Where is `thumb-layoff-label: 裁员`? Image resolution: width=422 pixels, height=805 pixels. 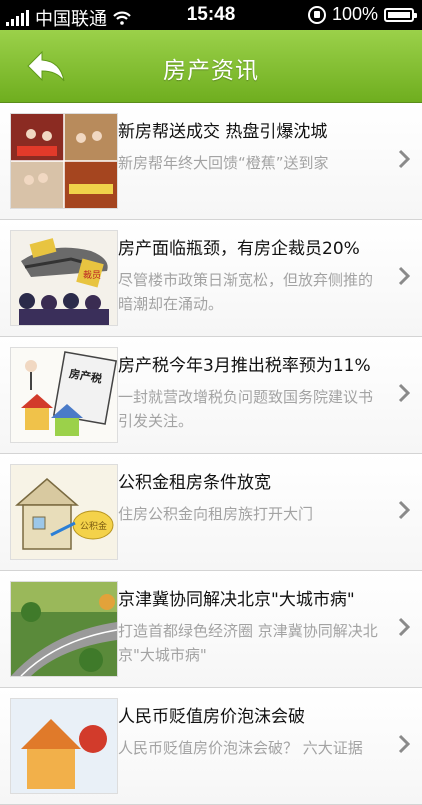 thumb-layoff-label: 裁员 is located at coordinates (92, 275).